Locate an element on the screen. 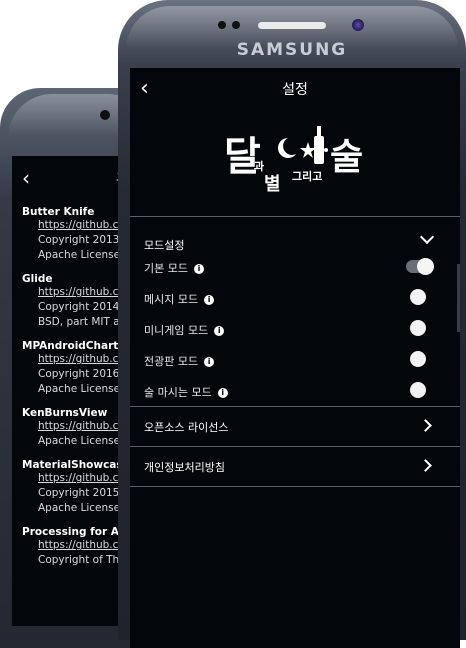 Image resolution: width=466 pixels, height=648 pixels. mode-section-header: 모드설정 is located at coordinates (289, 241).